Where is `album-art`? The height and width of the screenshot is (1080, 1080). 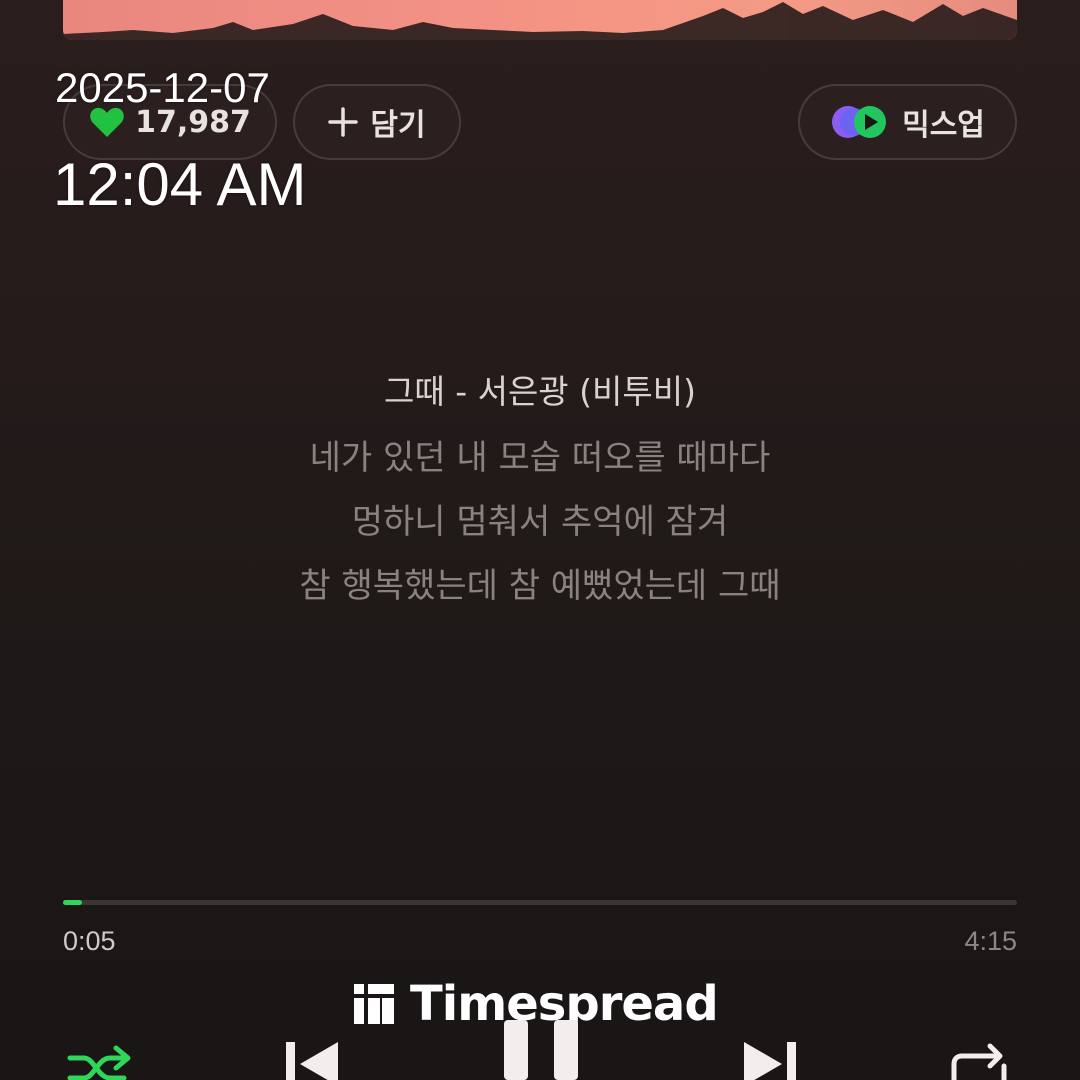
album-art is located at coordinates (540, 20).